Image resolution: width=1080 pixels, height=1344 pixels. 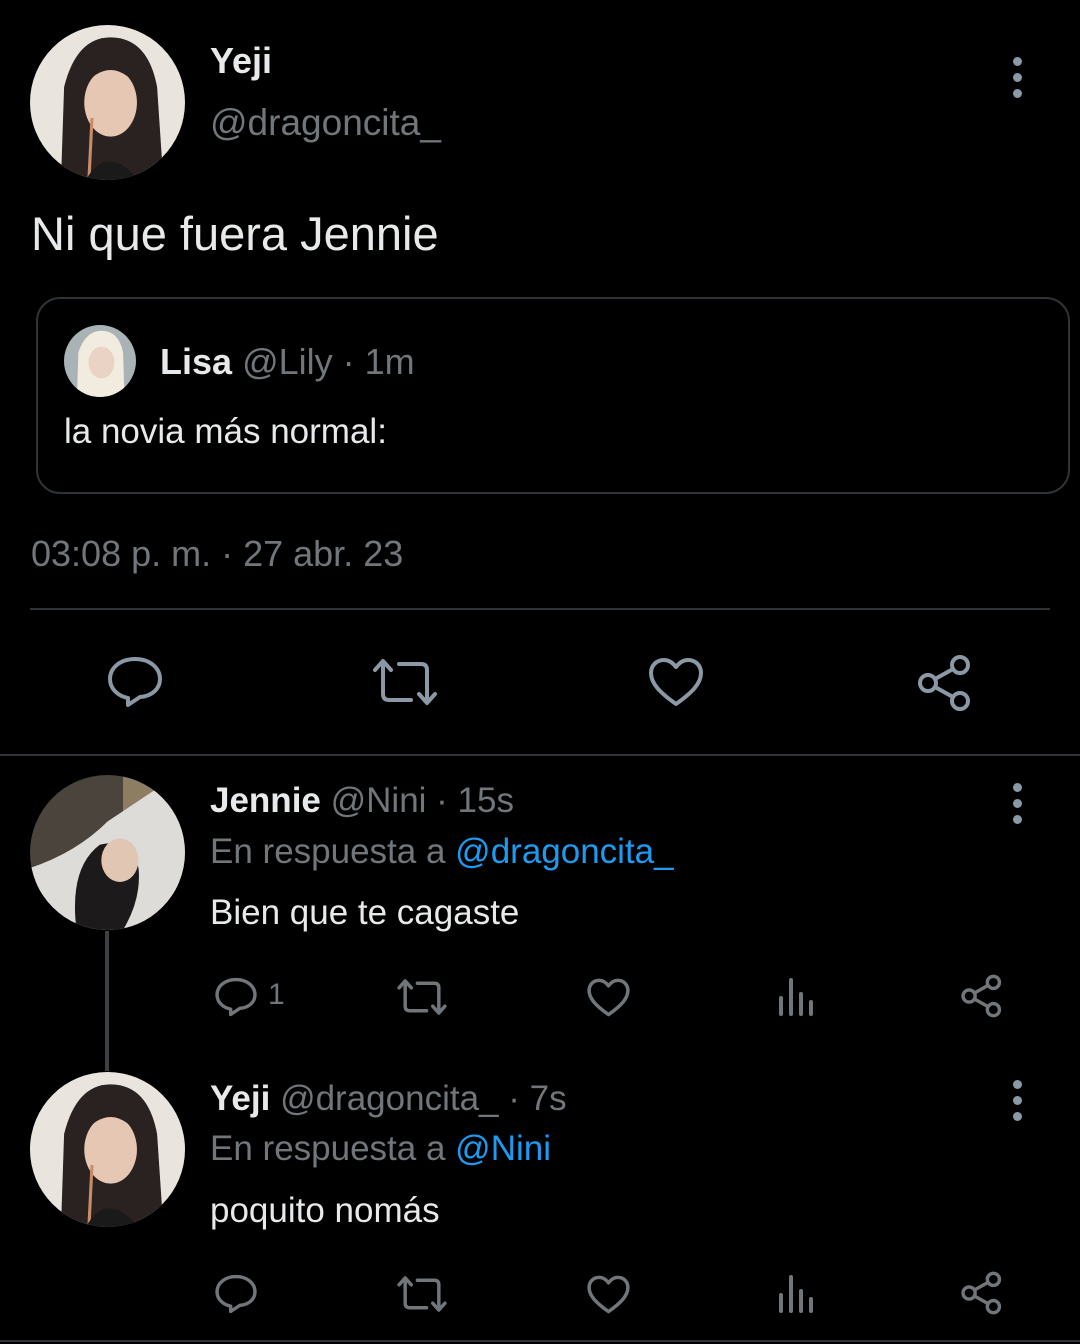 What do you see at coordinates (365, 912) in the screenshot?
I see `reply-text: Bien que te cagaste` at bounding box center [365, 912].